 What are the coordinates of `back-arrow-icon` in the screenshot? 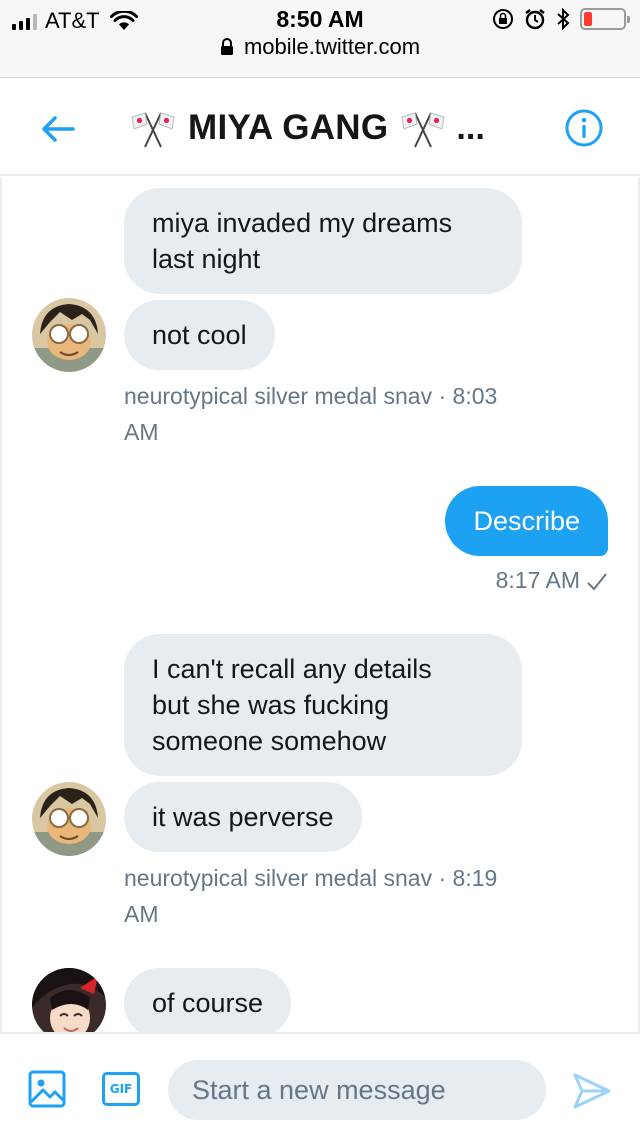 It's located at (58, 129).